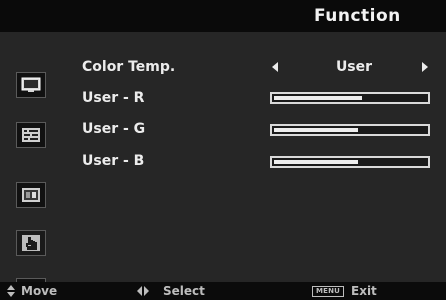 The image size is (446, 300). Describe the element at coordinates (354, 67) in the screenshot. I see `color-temp-value: User` at that location.